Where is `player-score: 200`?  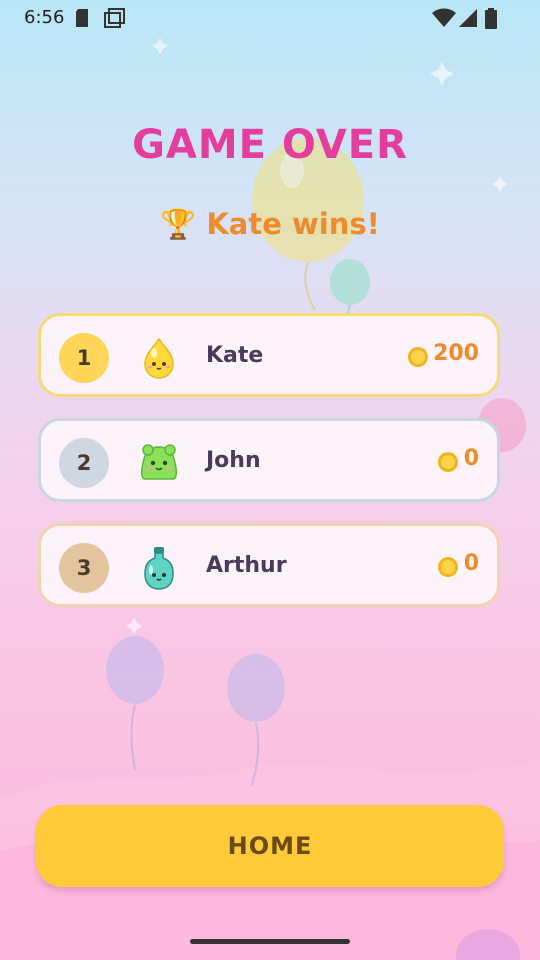 player-score: 200 is located at coordinates (456, 353).